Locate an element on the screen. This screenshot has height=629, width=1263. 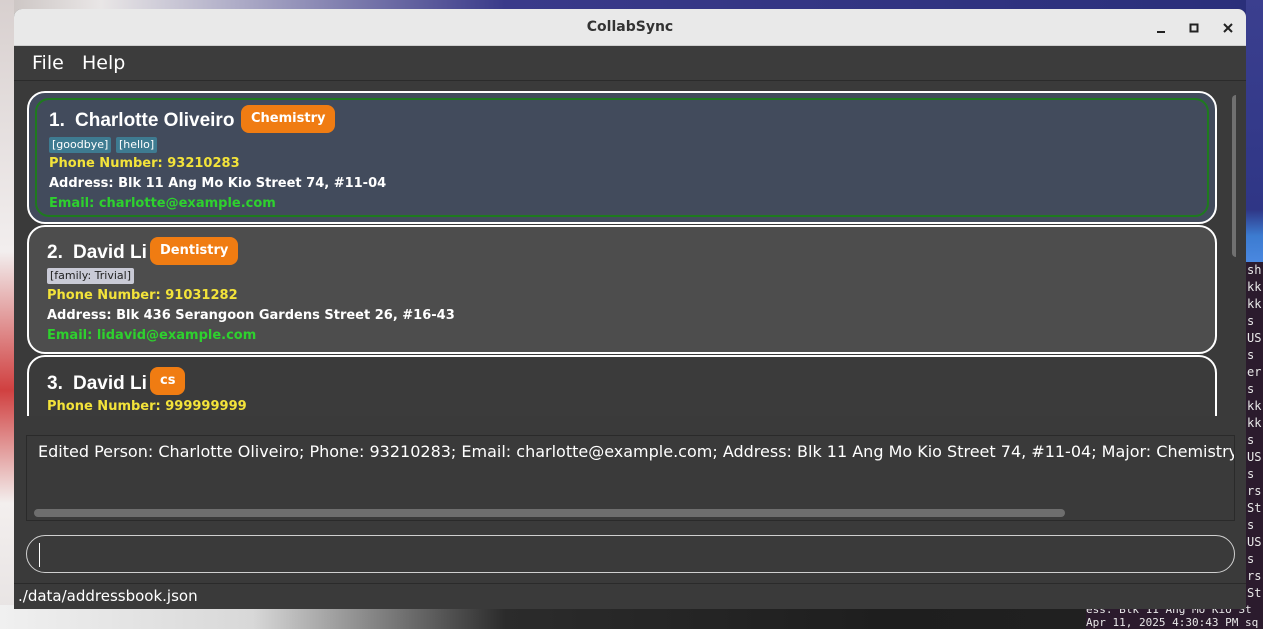
tag: [hello] is located at coordinates (137, 145).